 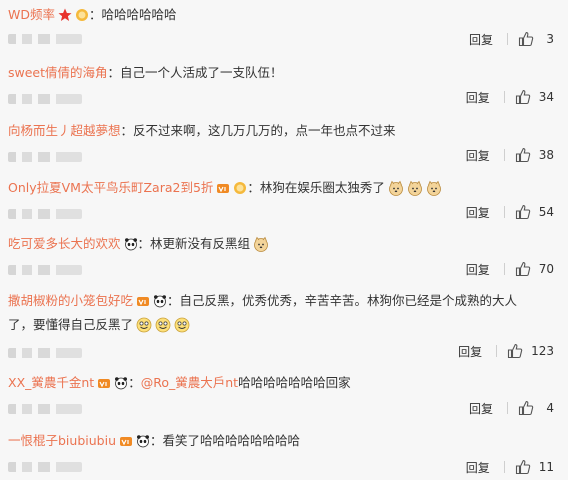 I want to click on comment-actions: 回复 4, so click(x=511, y=408).